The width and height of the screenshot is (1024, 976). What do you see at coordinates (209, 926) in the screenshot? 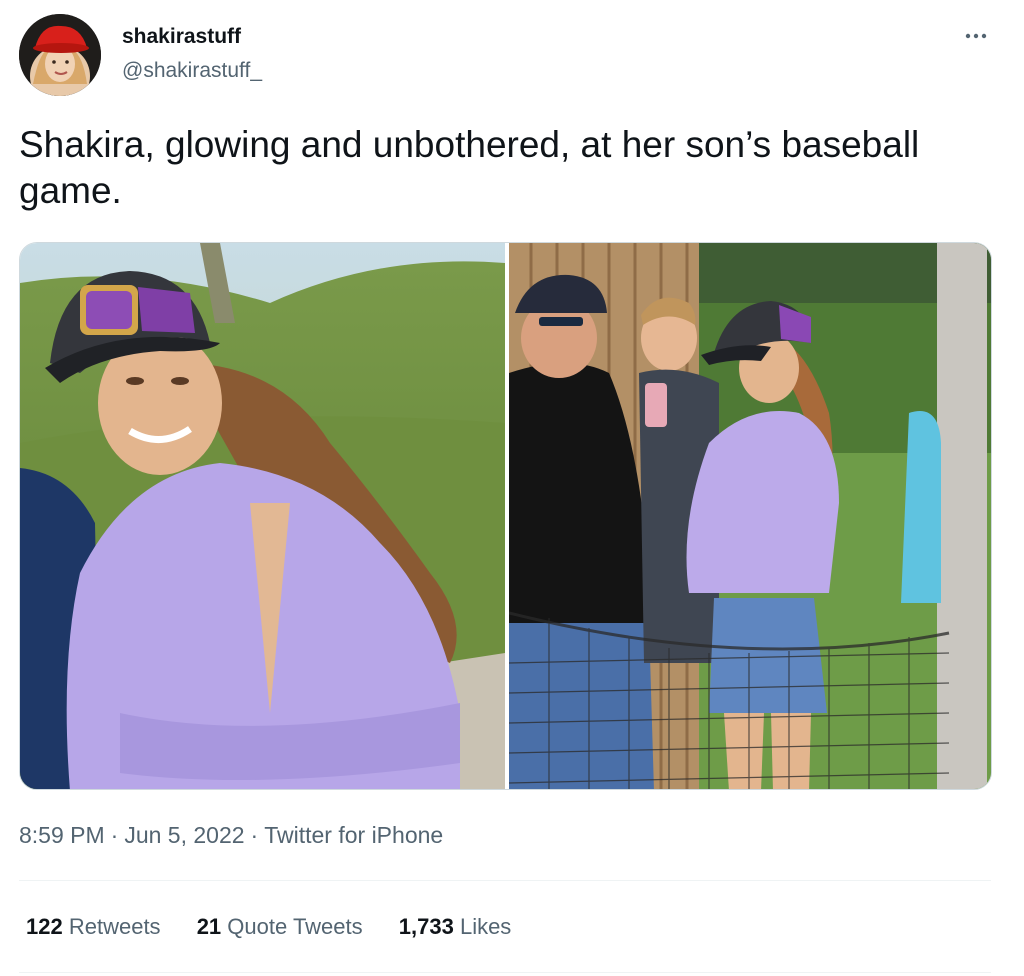
I see `quote-tweets-count: 21` at bounding box center [209, 926].